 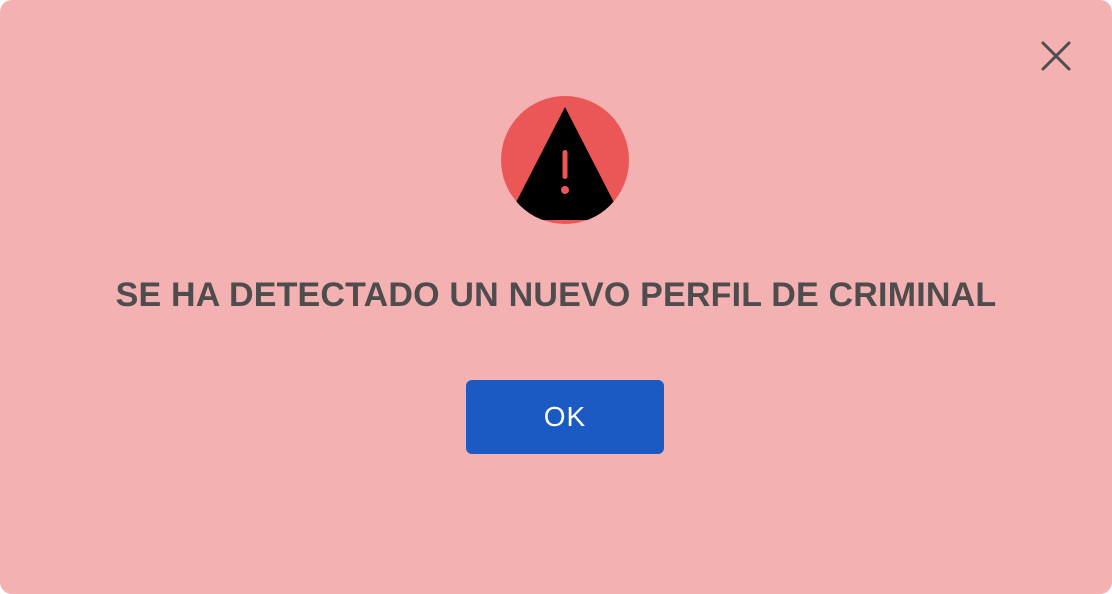 I want to click on close-button, so click(x=1056, y=56).